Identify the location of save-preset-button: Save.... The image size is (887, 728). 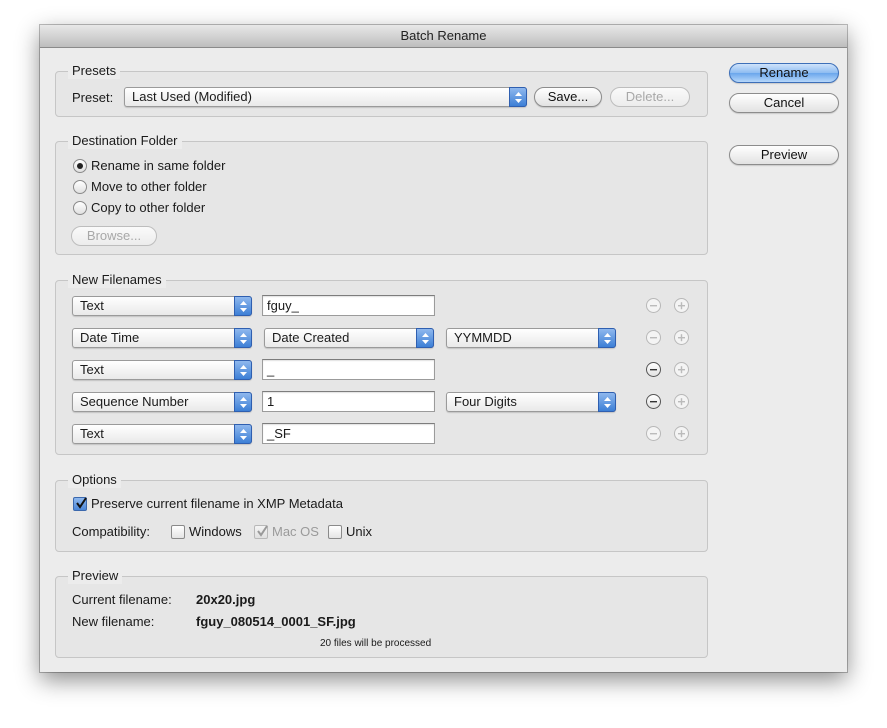
(568, 97).